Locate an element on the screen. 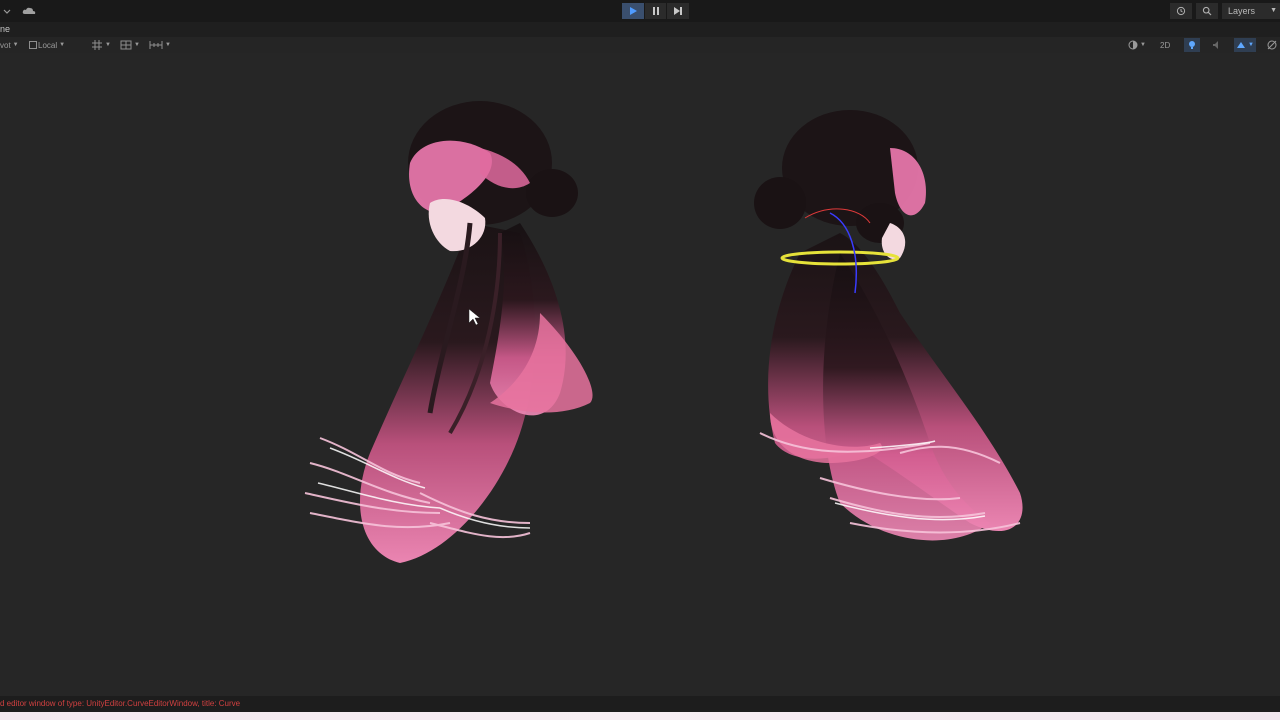 The image size is (1280, 720). toolbar-right: Layers ▼ is located at coordinates (1223, 11).